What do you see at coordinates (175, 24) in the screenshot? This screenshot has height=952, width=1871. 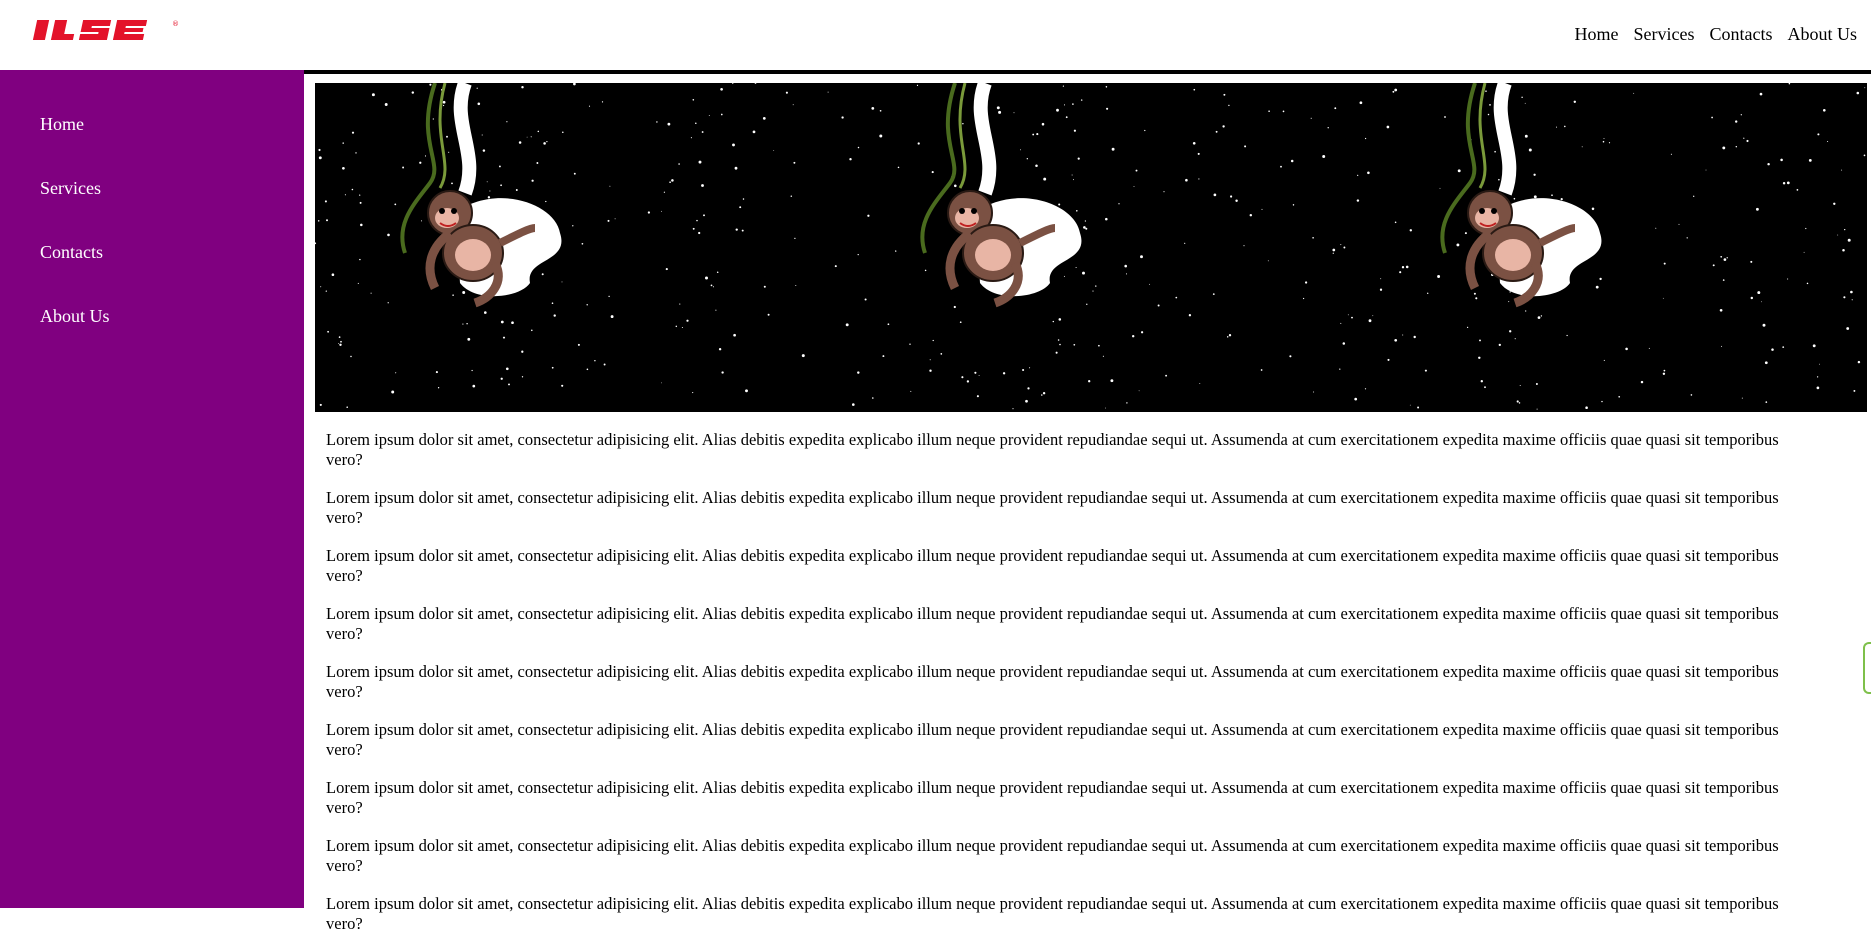 I see `logo-registered-mark: ®` at bounding box center [175, 24].